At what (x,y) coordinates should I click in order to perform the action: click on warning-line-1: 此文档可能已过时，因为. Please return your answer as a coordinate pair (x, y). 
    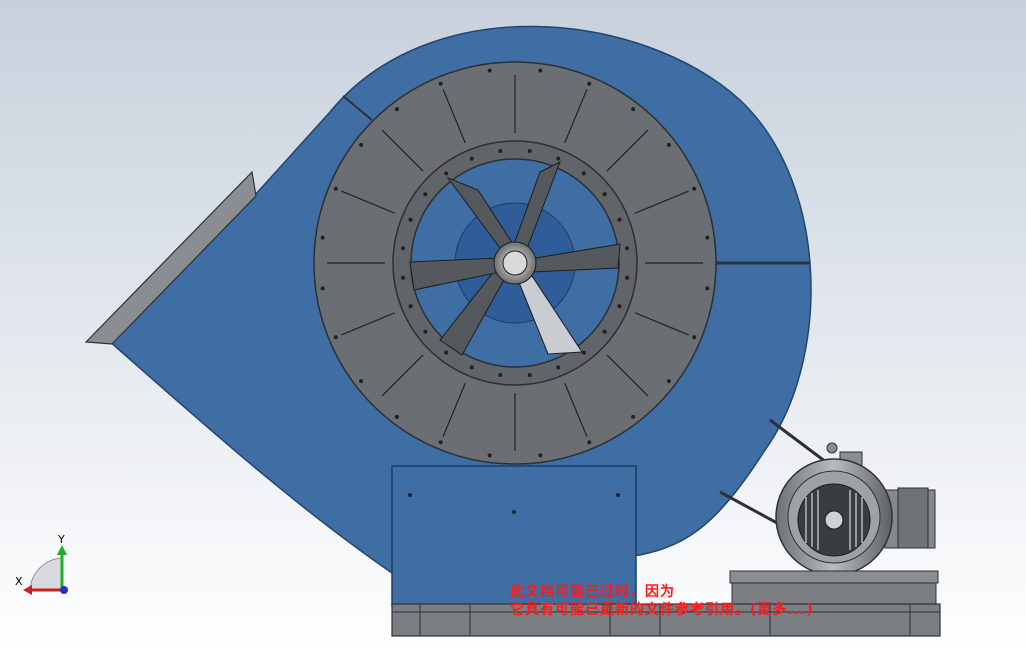
    Looking at the image, I should click on (592, 592).